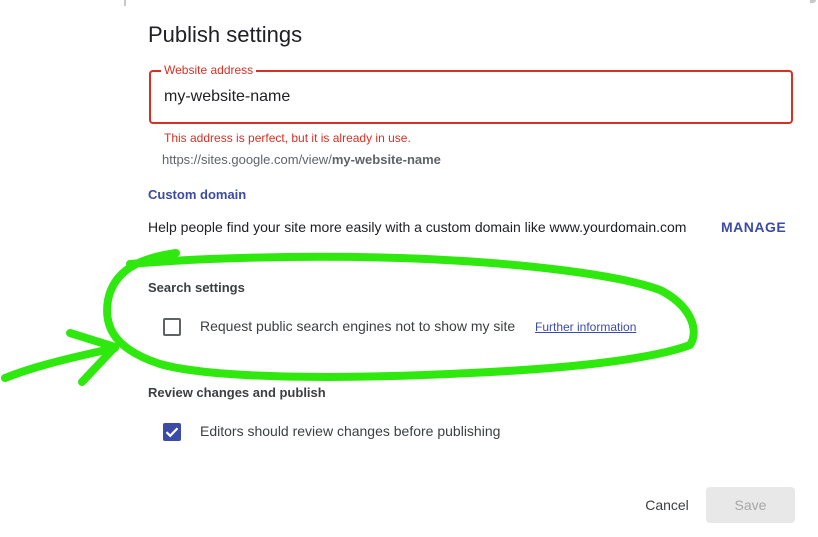 The width and height of the screenshot is (818, 537). Describe the element at coordinates (585, 327) in the screenshot. I see `further-information-link: Further information` at that location.